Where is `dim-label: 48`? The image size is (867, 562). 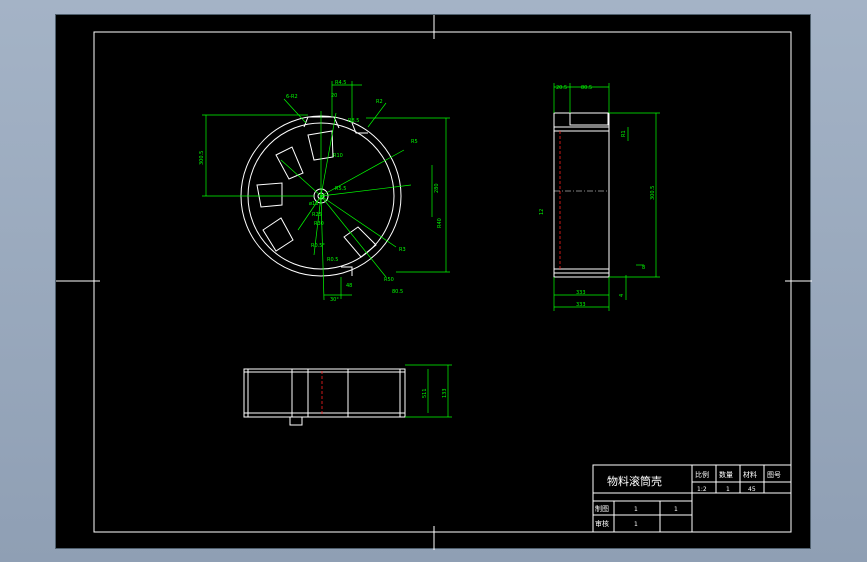 dim-label: 48 is located at coordinates (349, 286).